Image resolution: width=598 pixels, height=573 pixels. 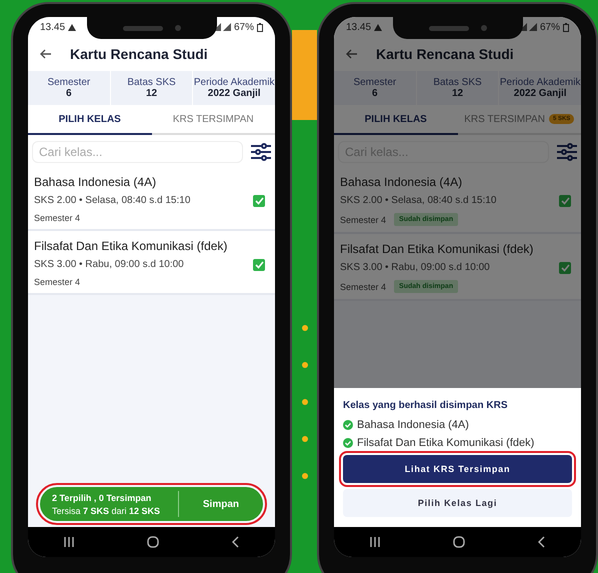 What do you see at coordinates (261, 152) in the screenshot?
I see `filter-icon` at bounding box center [261, 152].